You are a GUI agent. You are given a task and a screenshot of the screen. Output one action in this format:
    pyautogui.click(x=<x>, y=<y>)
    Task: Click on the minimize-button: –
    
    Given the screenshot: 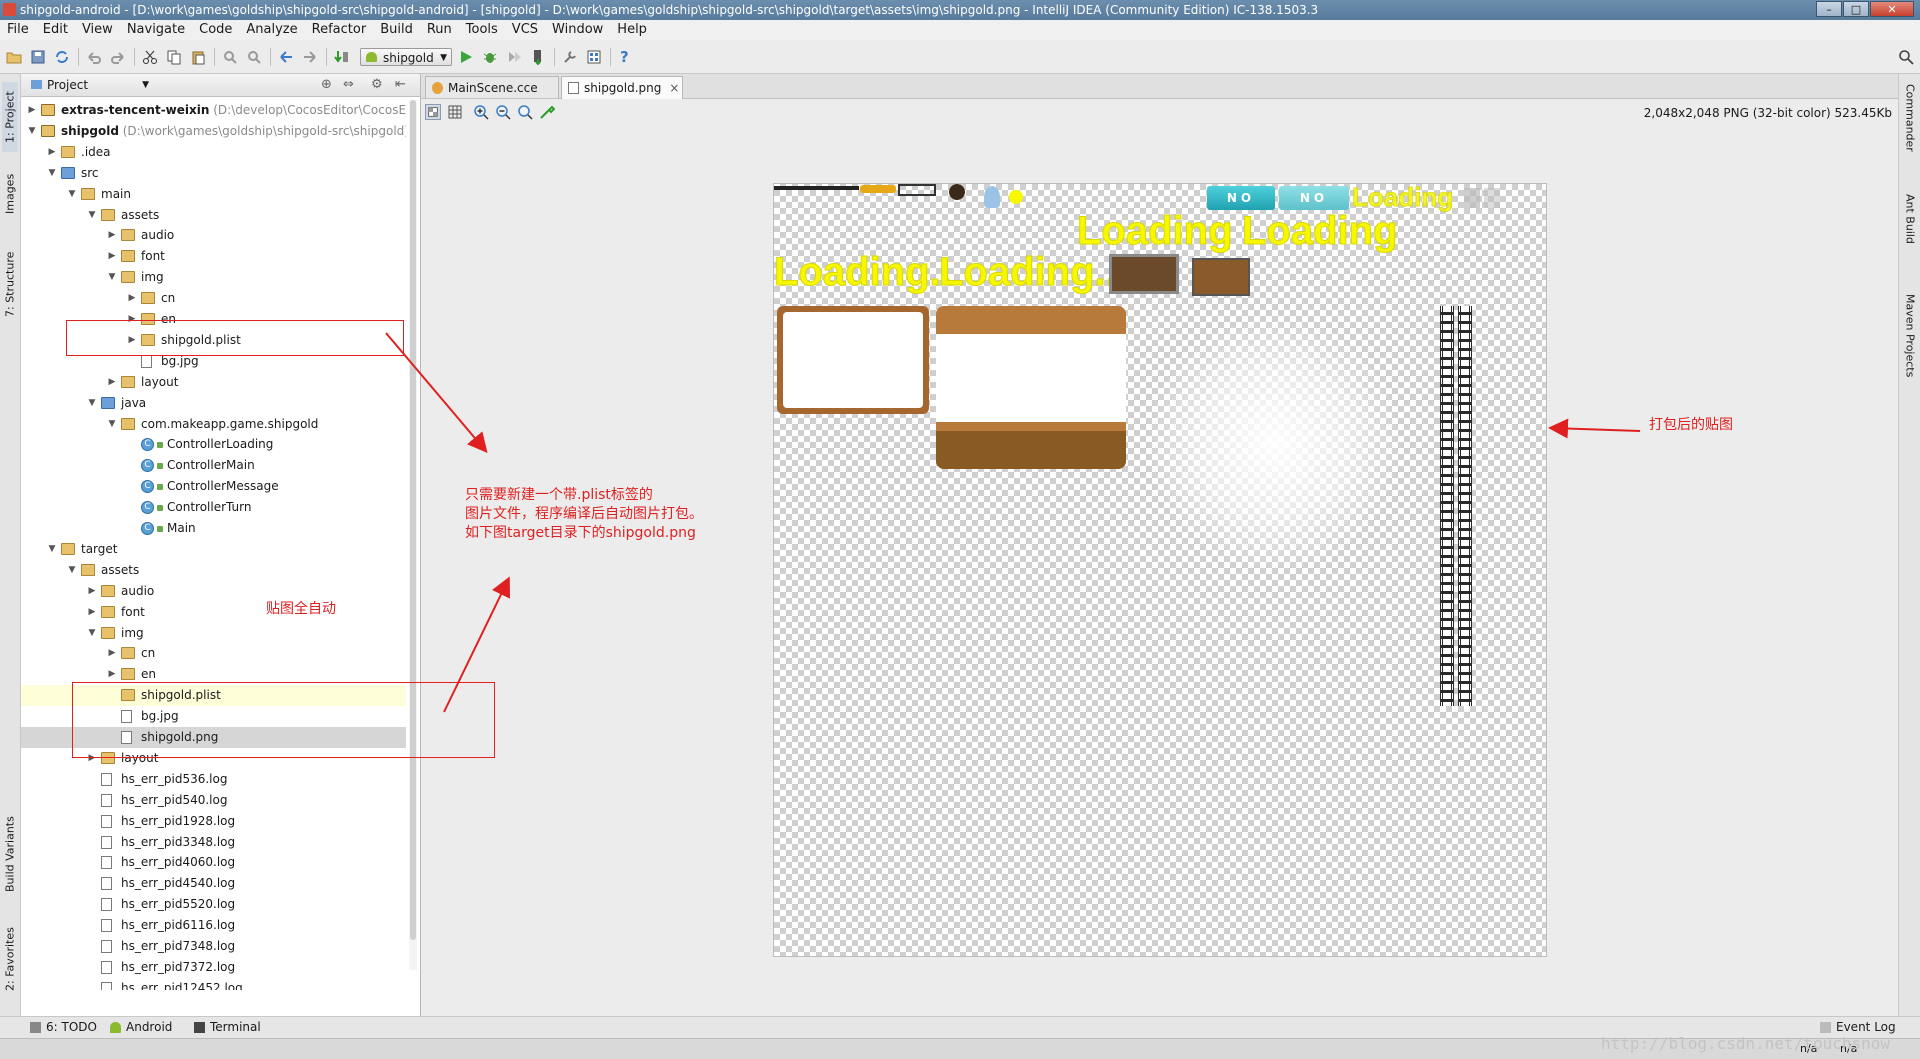 What is the action you would take?
    pyautogui.click(x=1829, y=9)
    